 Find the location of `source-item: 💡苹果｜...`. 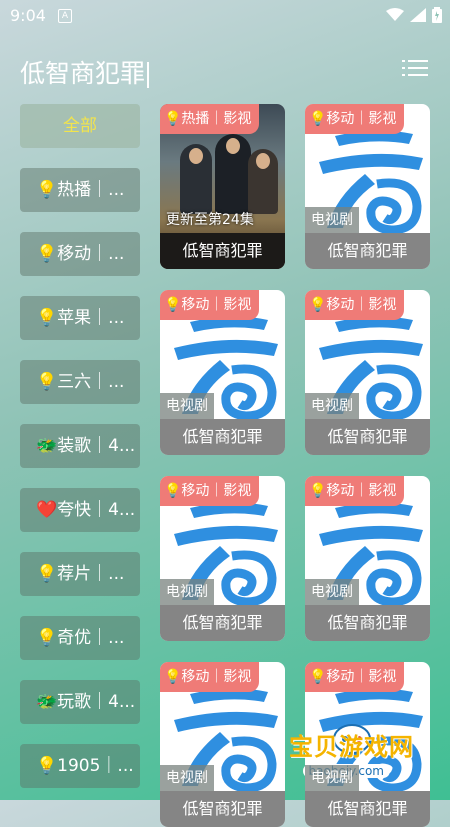

source-item: 💡苹果｜... is located at coordinates (80, 318).